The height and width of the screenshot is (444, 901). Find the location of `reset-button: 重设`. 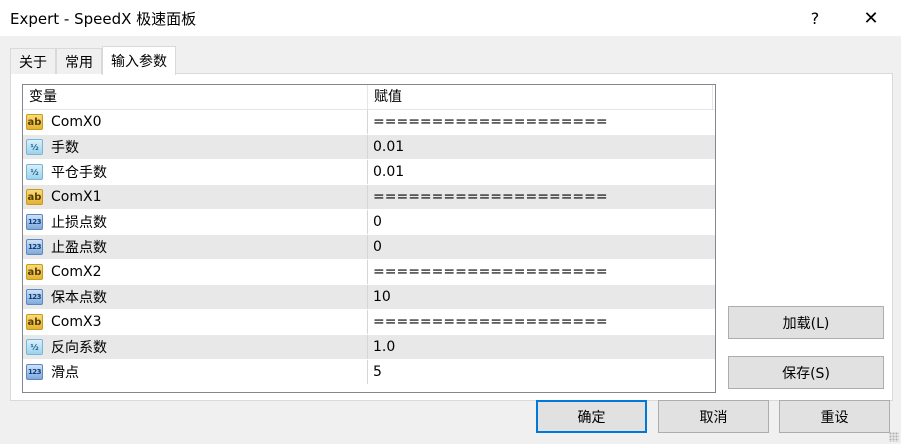

reset-button: 重设 is located at coordinates (834, 416).